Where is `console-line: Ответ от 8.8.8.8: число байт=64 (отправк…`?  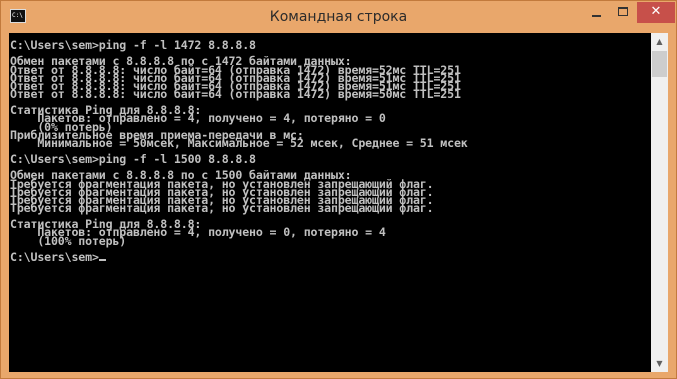
console-line: Ответ от 8.8.8.8: число байт=64 (отправк… is located at coordinates (235, 93).